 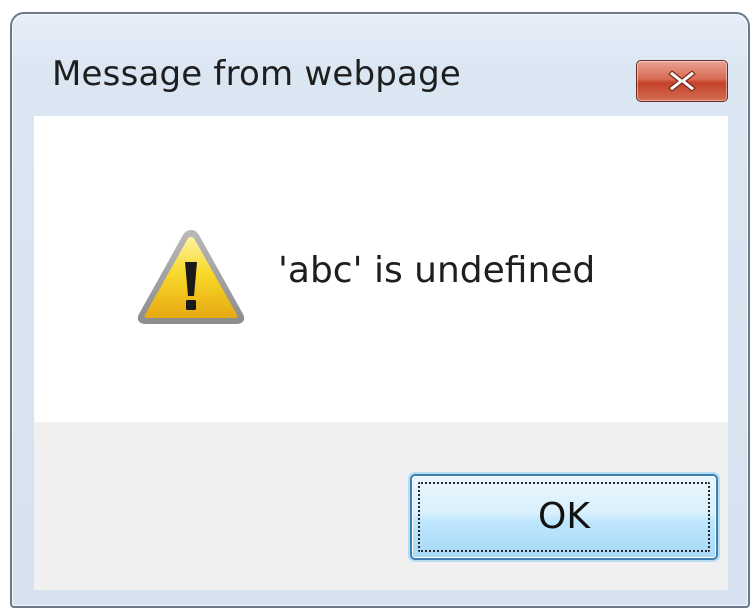 I want to click on ok-button: OK, so click(x=564, y=517).